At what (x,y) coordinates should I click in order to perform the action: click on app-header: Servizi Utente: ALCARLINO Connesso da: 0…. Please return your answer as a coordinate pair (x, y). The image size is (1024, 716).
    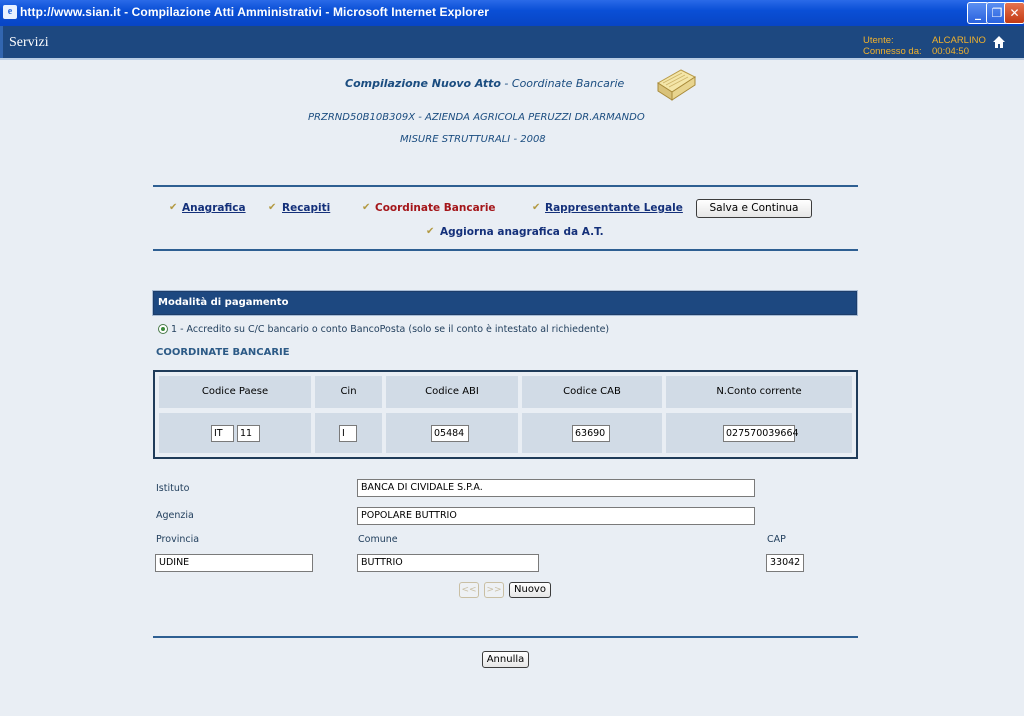
    Looking at the image, I should click on (512, 42).